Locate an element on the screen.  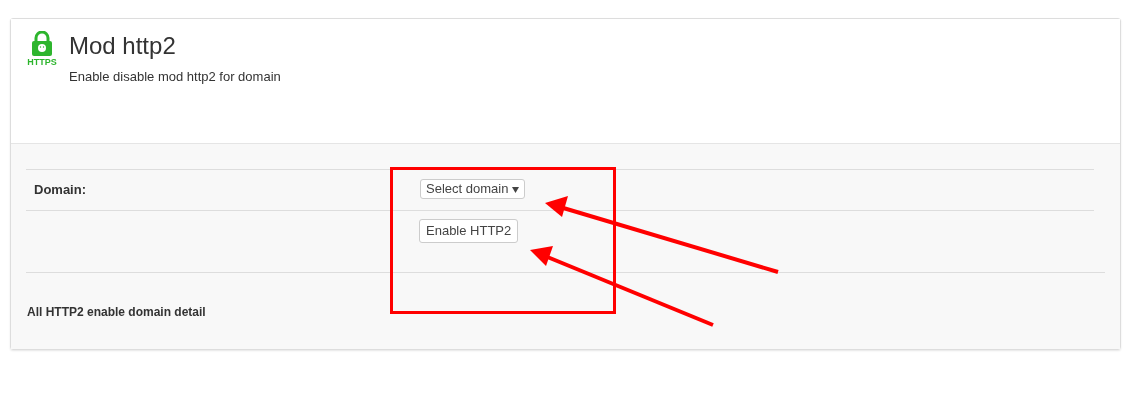
domain-label: Domain: is located at coordinates (60, 190).